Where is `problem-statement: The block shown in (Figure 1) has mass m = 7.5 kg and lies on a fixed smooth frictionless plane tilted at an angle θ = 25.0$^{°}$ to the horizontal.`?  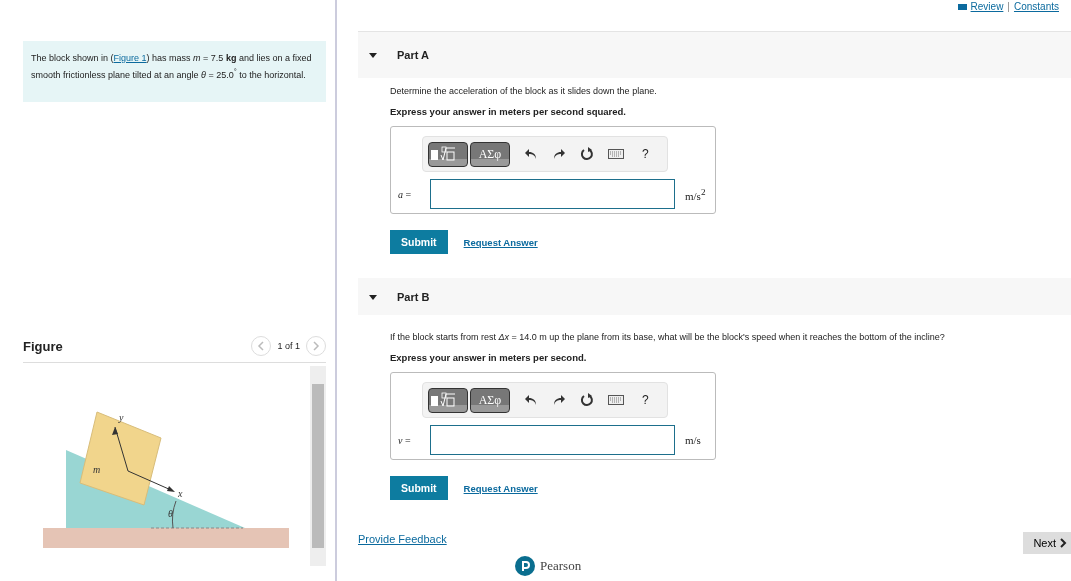
problem-statement: The block shown in (Figure 1) has mass m = 7.5 kg and lies on a fixed smooth frictionless plane tilted at an angle θ = 25.0$^{°}$ to the horizontal. is located at coordinates (174, 71).